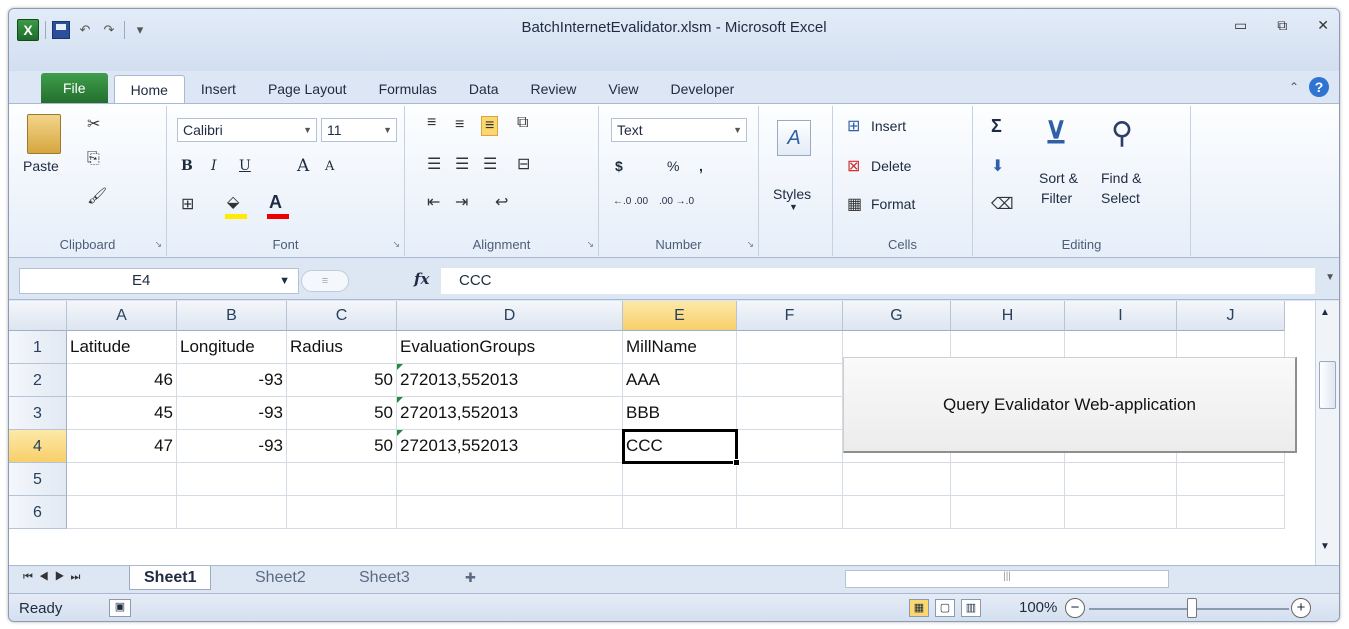 The width and height of the screenshot is (1349, 629). Describe the element at coordinates (897, 316) in the screenshot. I see `column-header-g: G` at that location.